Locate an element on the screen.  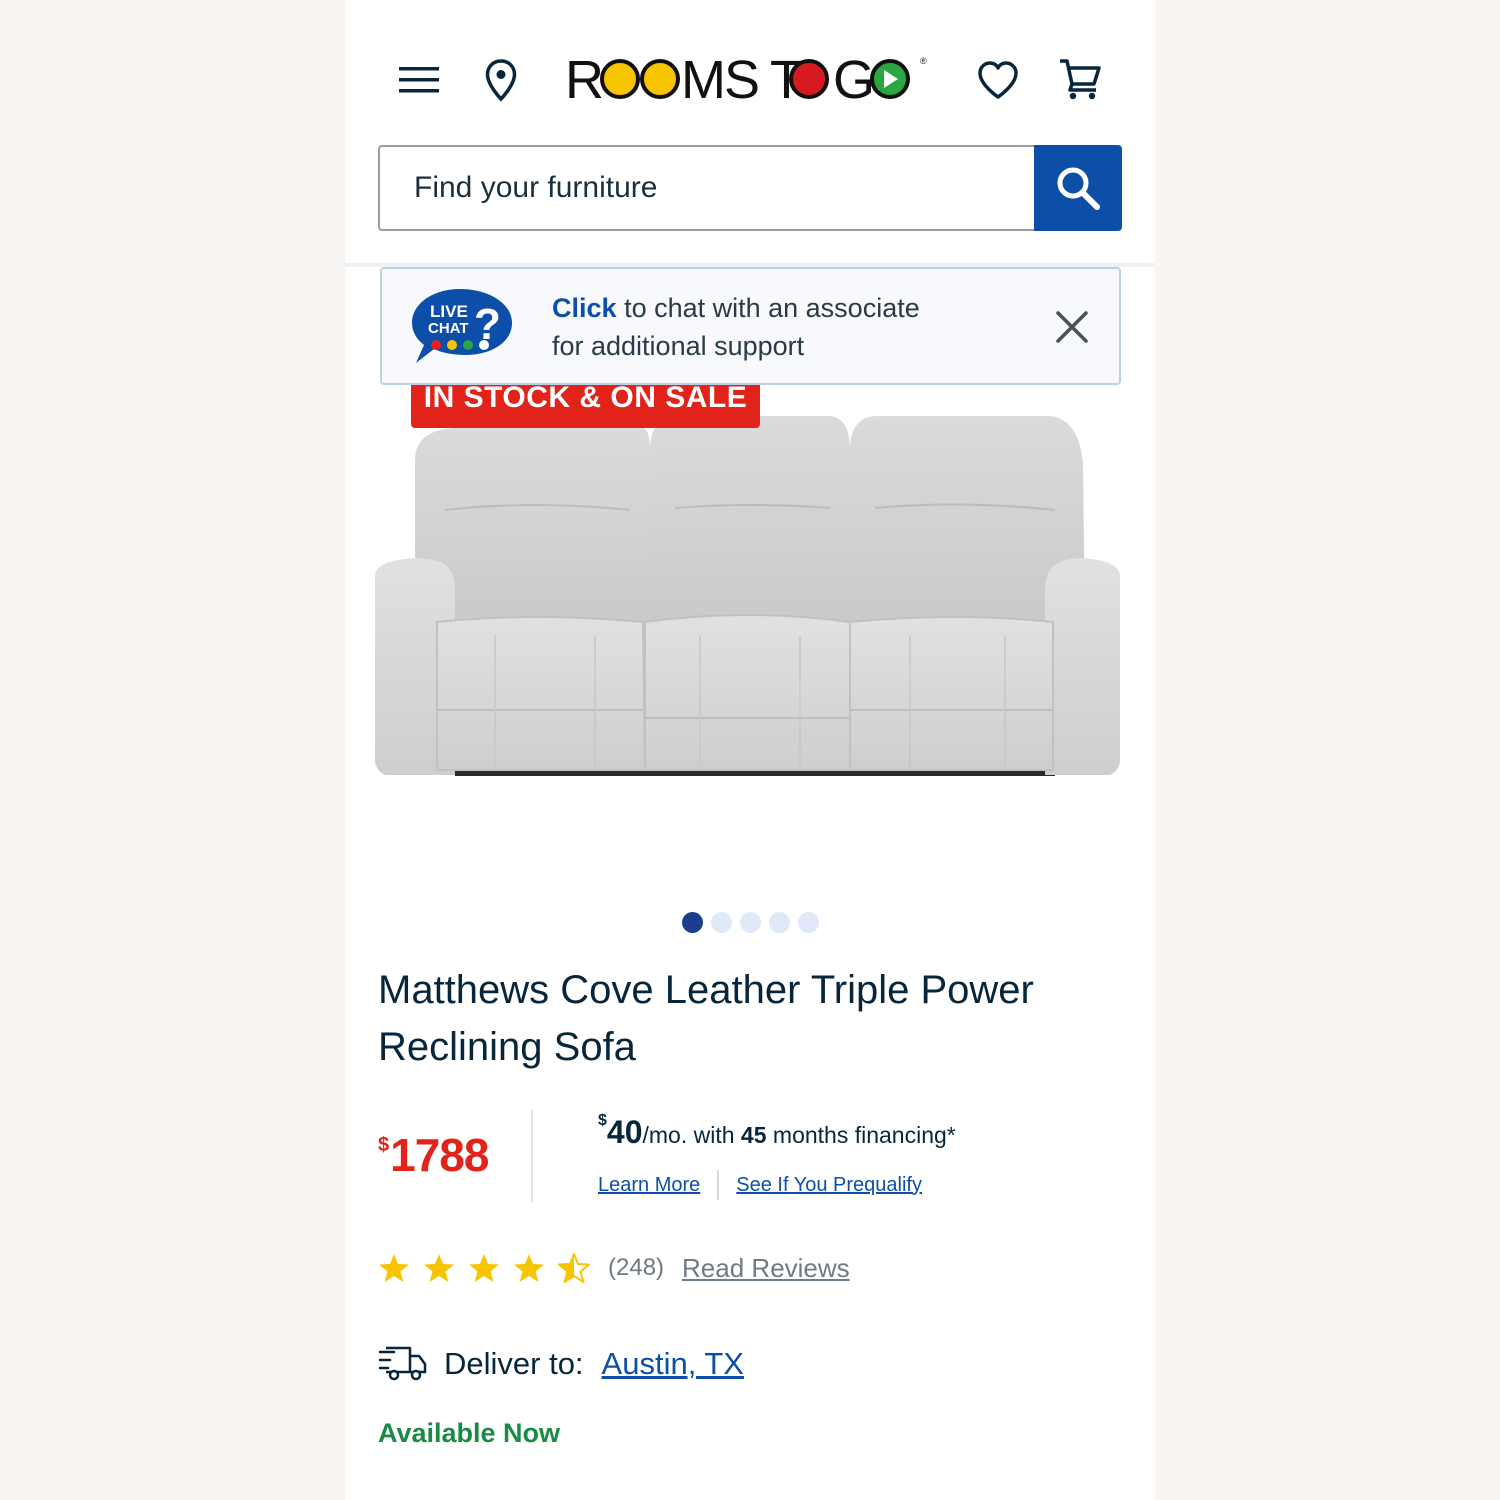
wishlist-button is located at coordinates (998, 80).